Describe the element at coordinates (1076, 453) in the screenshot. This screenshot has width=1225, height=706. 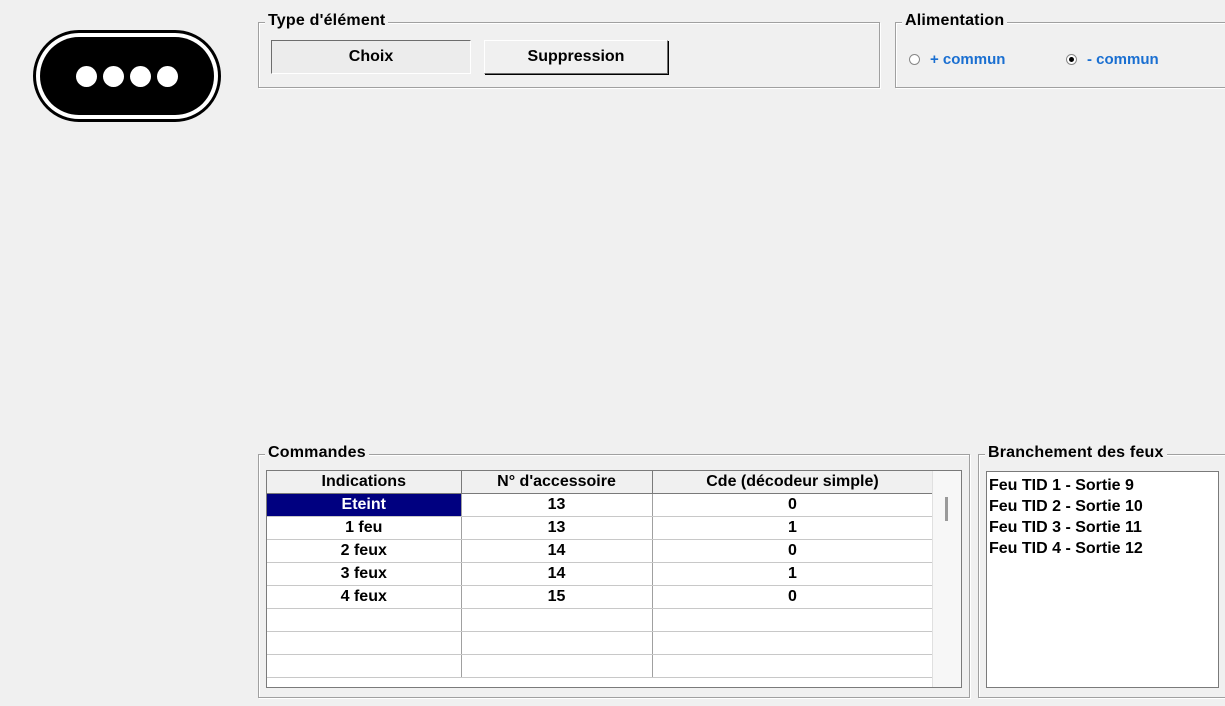
I see `branchement-legend: Branchement des feux` at that location.